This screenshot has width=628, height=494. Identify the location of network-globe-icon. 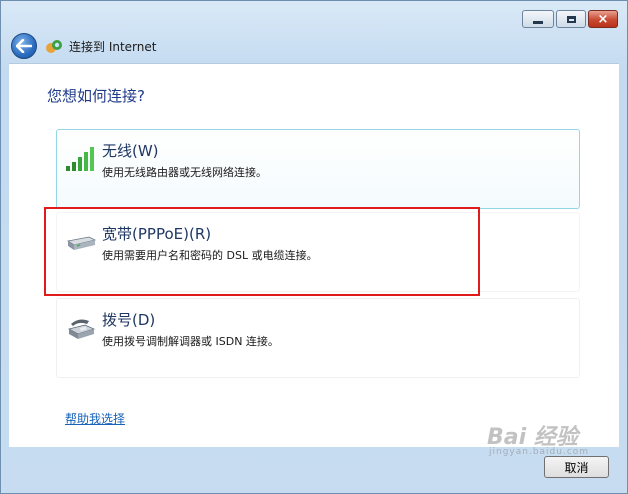
(54, 46).